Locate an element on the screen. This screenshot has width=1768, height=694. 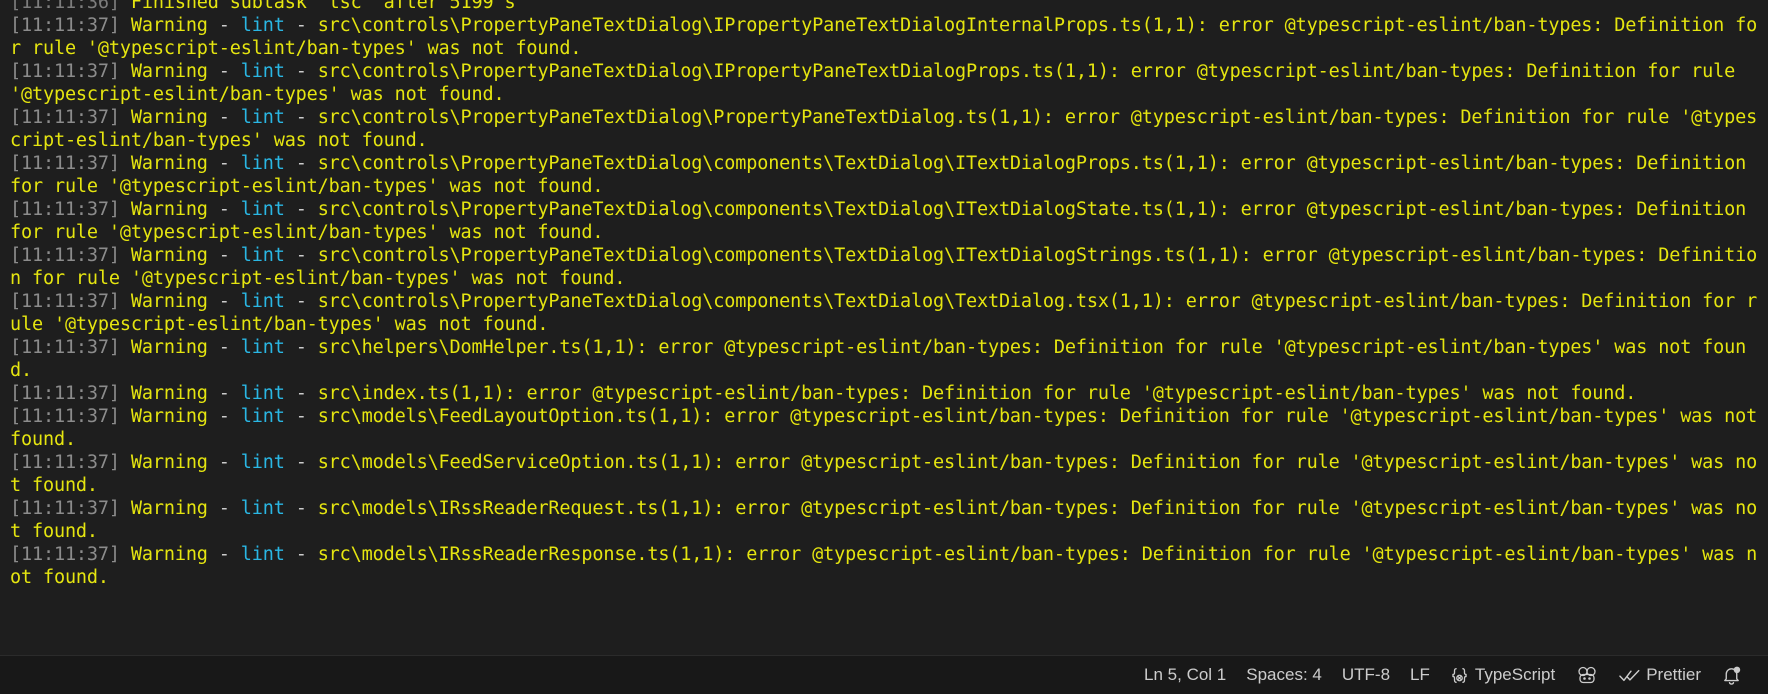
status-live-share is located at coordinates (1587, 675).